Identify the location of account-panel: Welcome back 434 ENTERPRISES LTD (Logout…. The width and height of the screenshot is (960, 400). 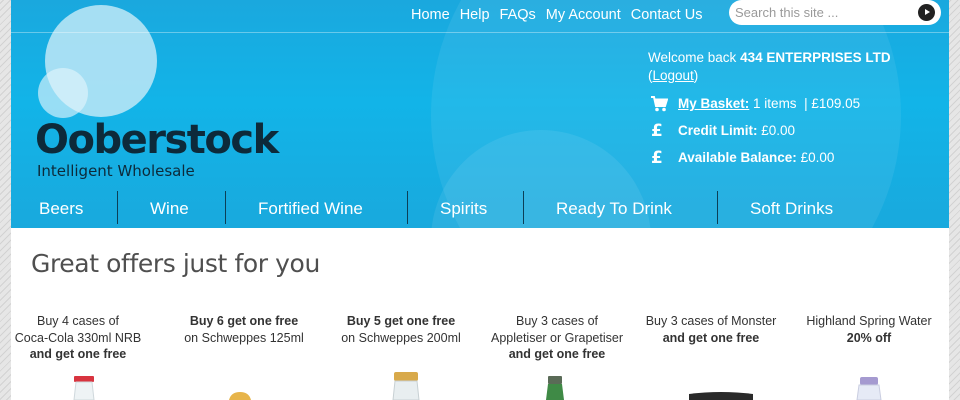
(796, 108).